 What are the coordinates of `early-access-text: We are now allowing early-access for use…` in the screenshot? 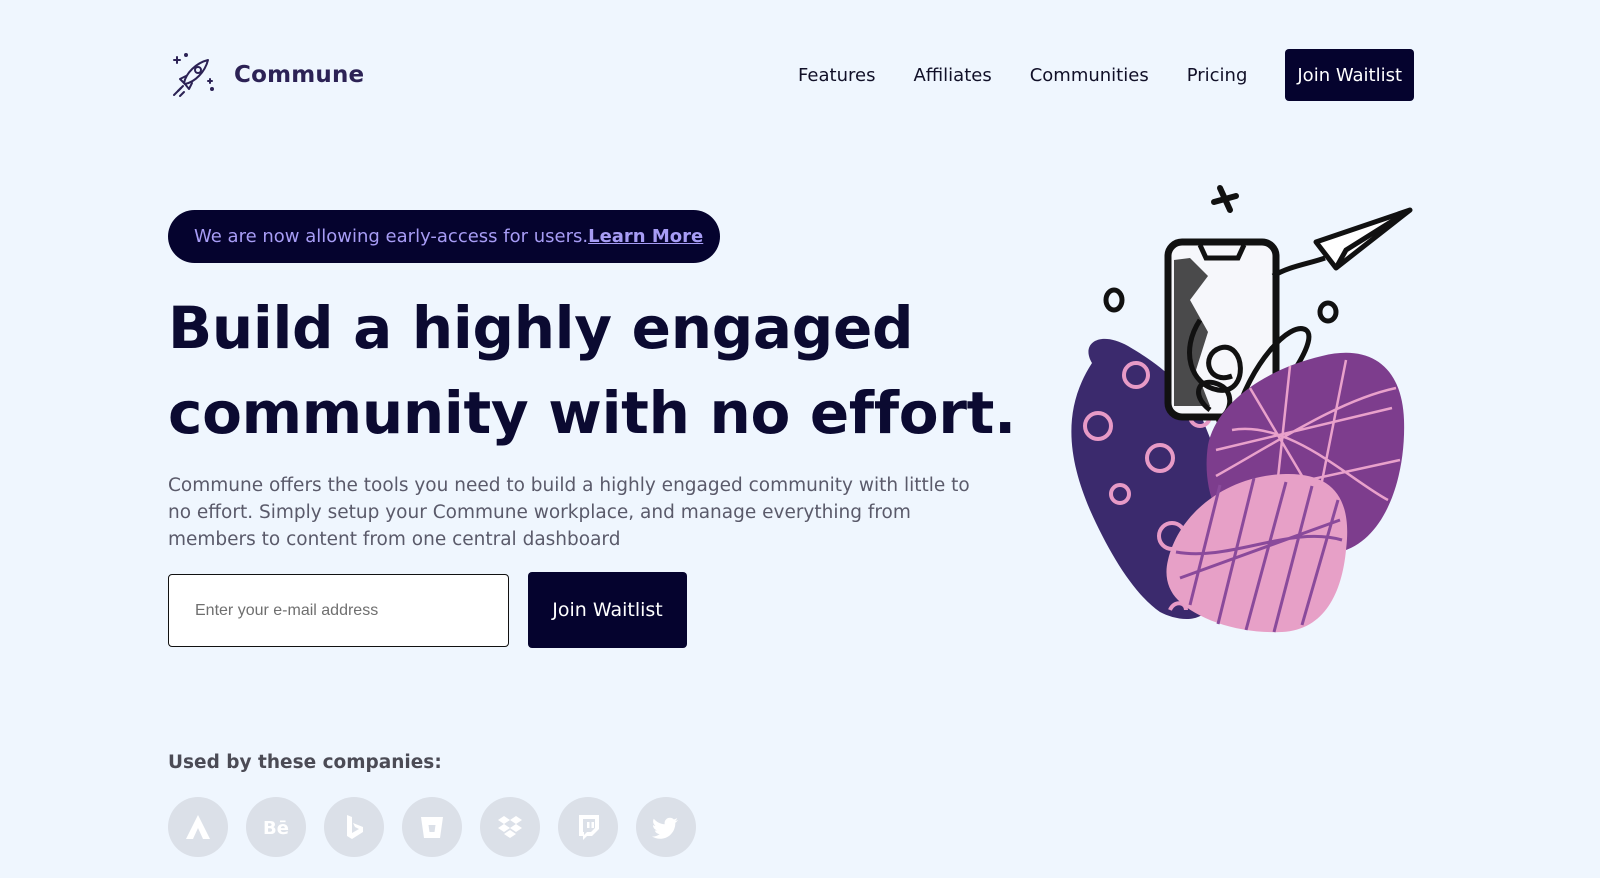 It's located at (391, 236).